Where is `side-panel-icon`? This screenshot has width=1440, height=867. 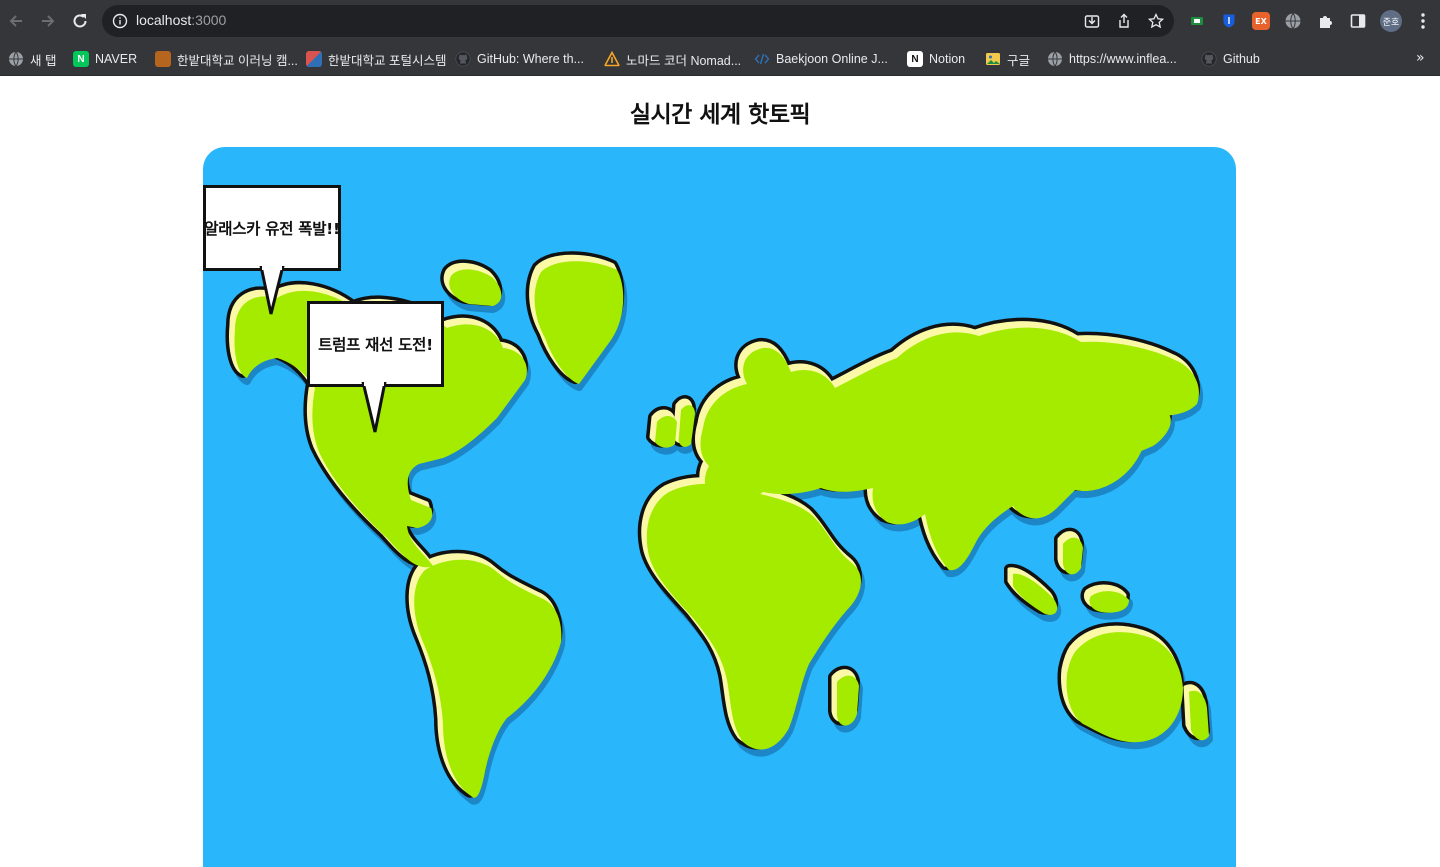 side-panel-icon is located at coordinates (1358, 21).